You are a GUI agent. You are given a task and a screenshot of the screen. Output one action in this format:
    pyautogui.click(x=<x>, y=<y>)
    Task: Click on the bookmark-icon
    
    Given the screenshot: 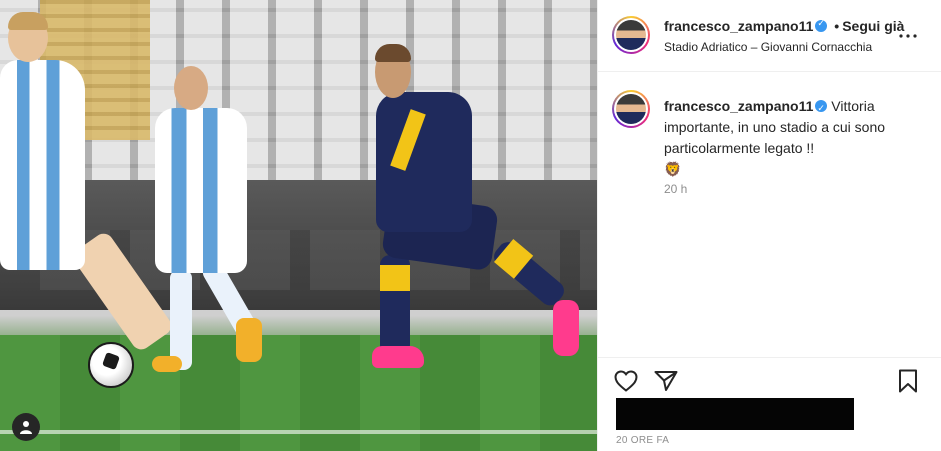 What is the action you would take?
    pyautogui.click(x=908, y=381)
    